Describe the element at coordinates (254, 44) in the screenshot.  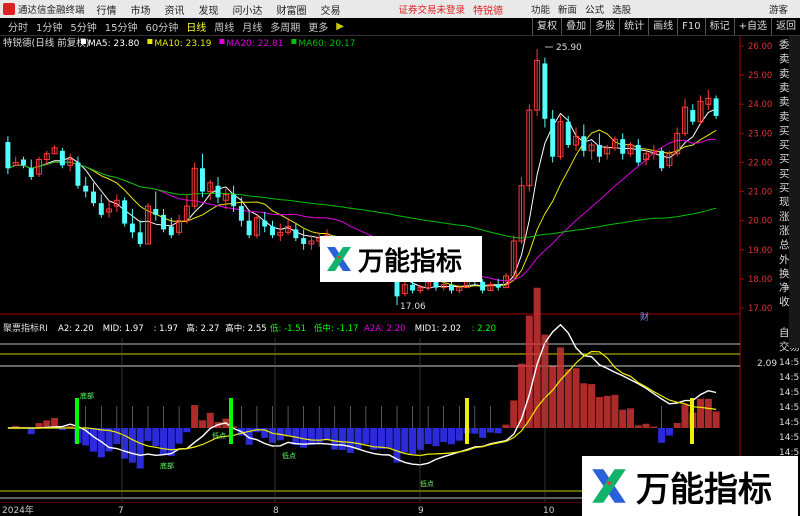
I see `ma-legend-item: MA20: 22.81` at that location.